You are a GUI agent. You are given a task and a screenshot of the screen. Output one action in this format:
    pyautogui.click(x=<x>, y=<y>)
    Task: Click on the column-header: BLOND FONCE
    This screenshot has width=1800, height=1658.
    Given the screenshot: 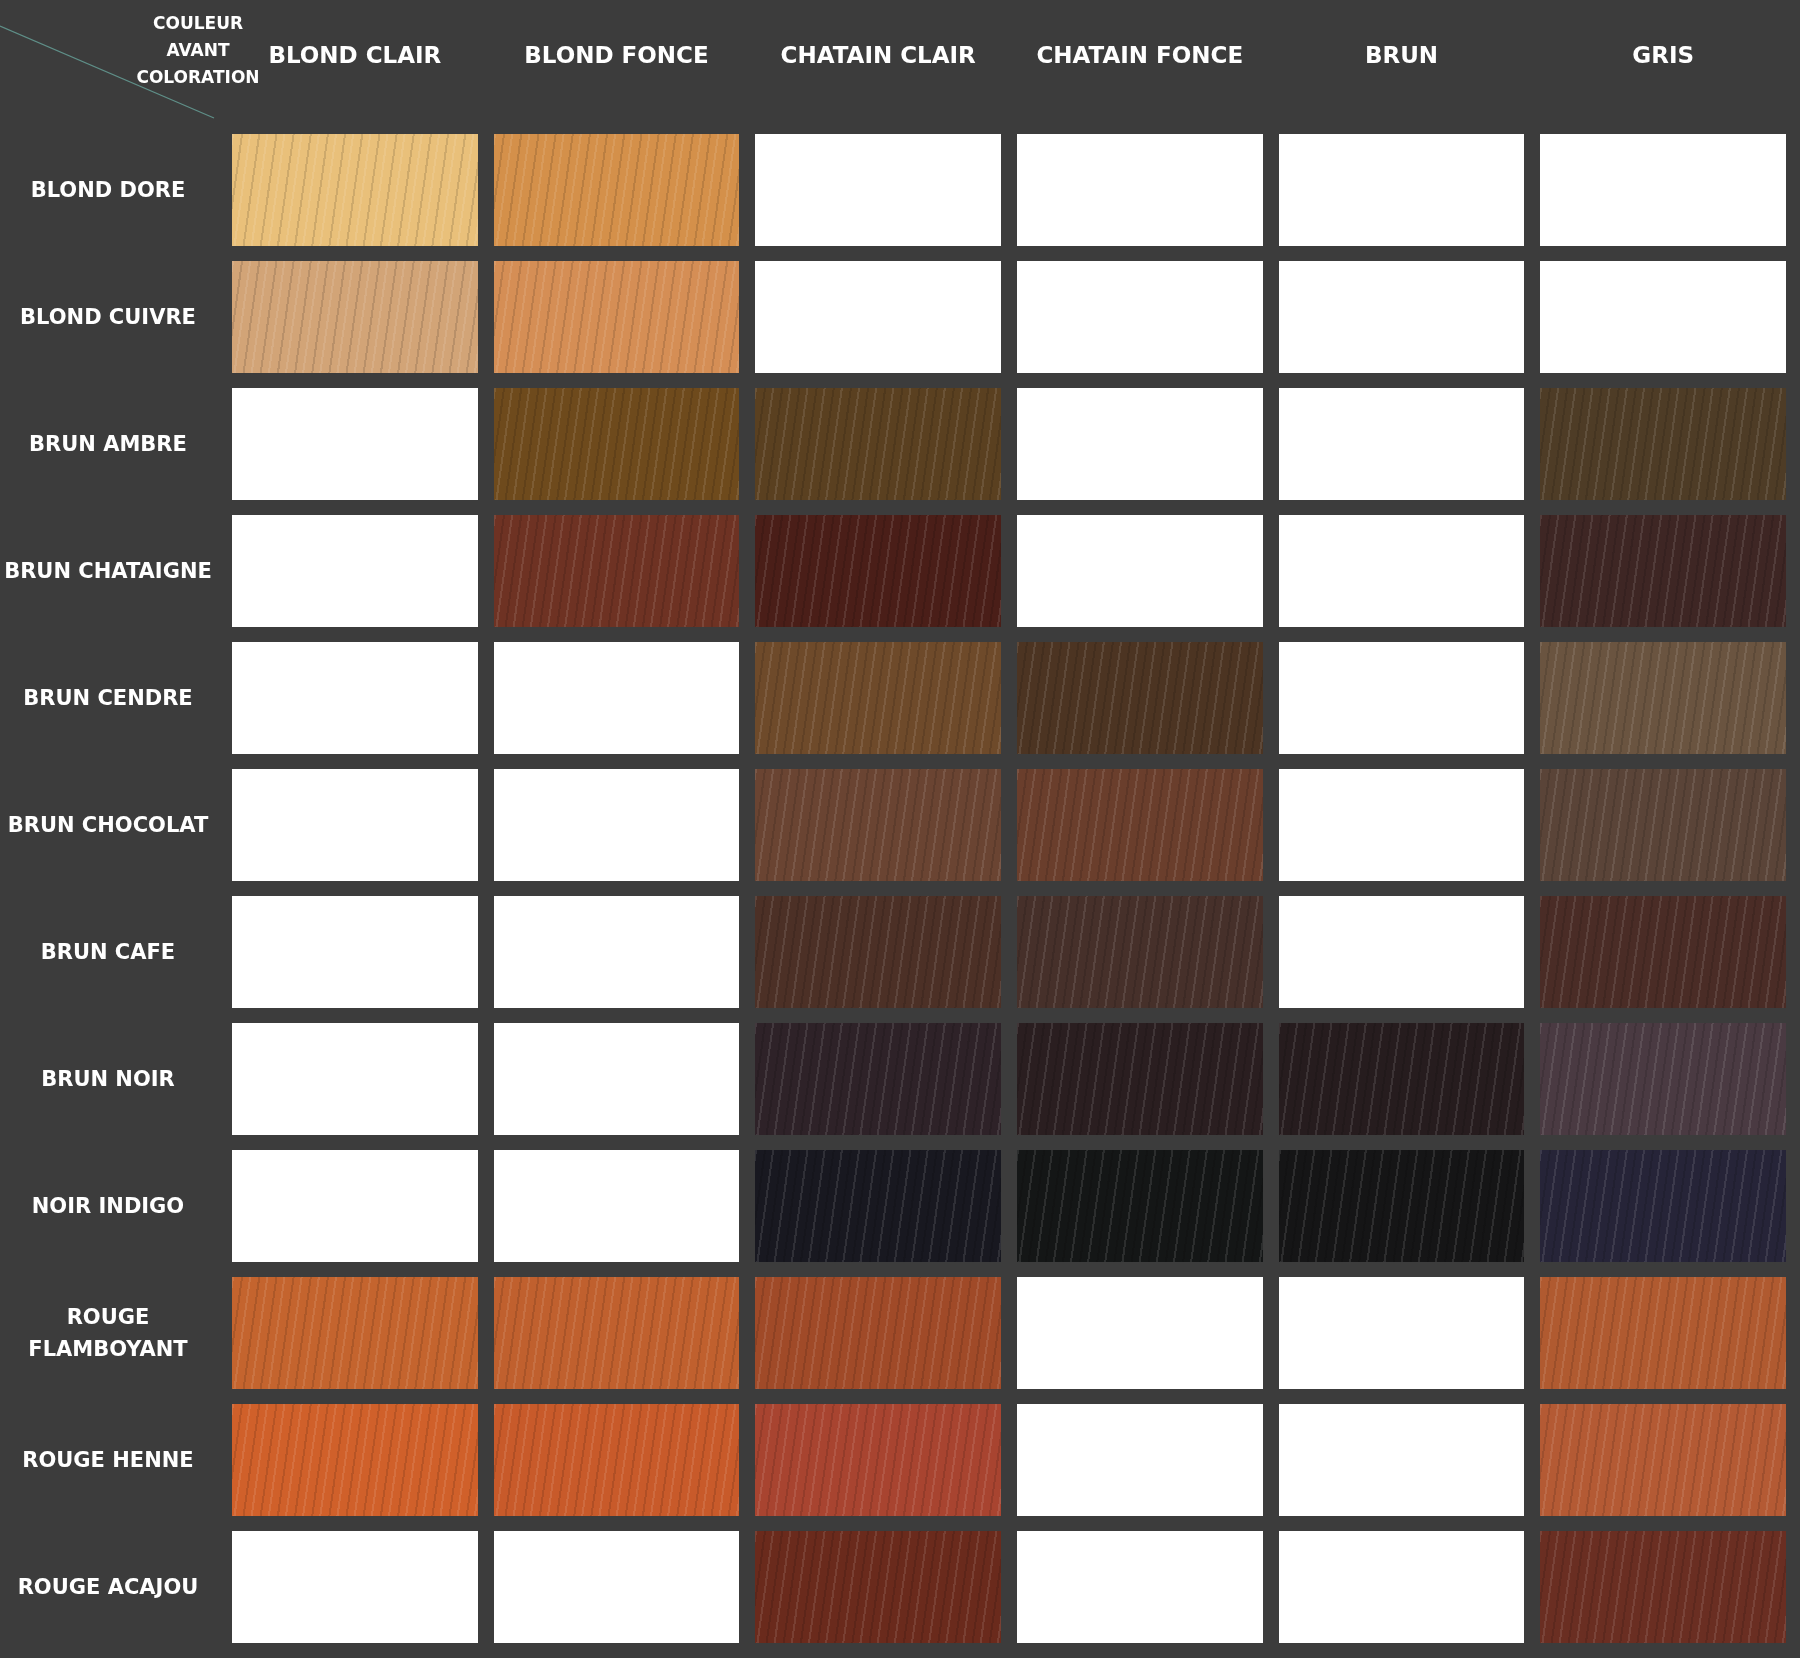 What is the action you would take?
    pyautogui.click(x=616, y=55)
    